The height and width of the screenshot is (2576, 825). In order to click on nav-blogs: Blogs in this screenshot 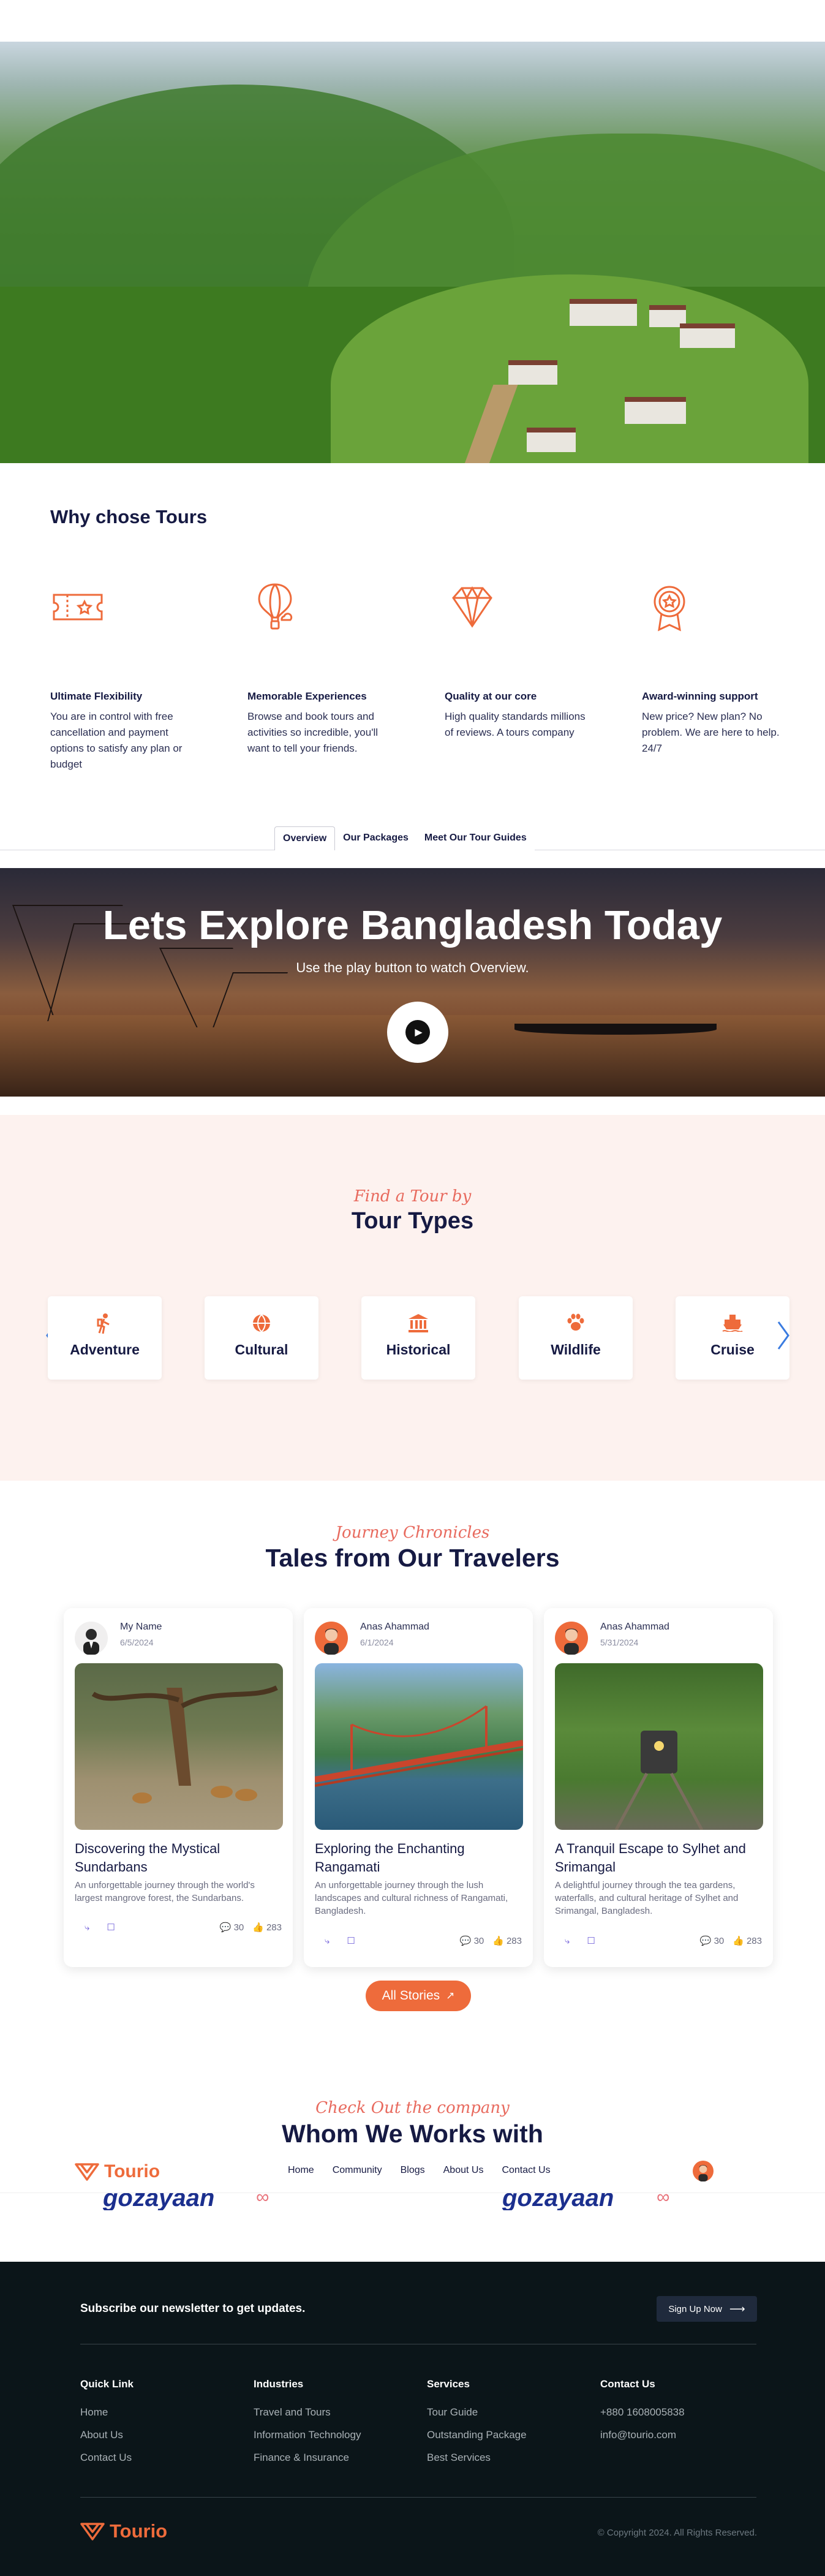, I will do `click(413, 2170)`.